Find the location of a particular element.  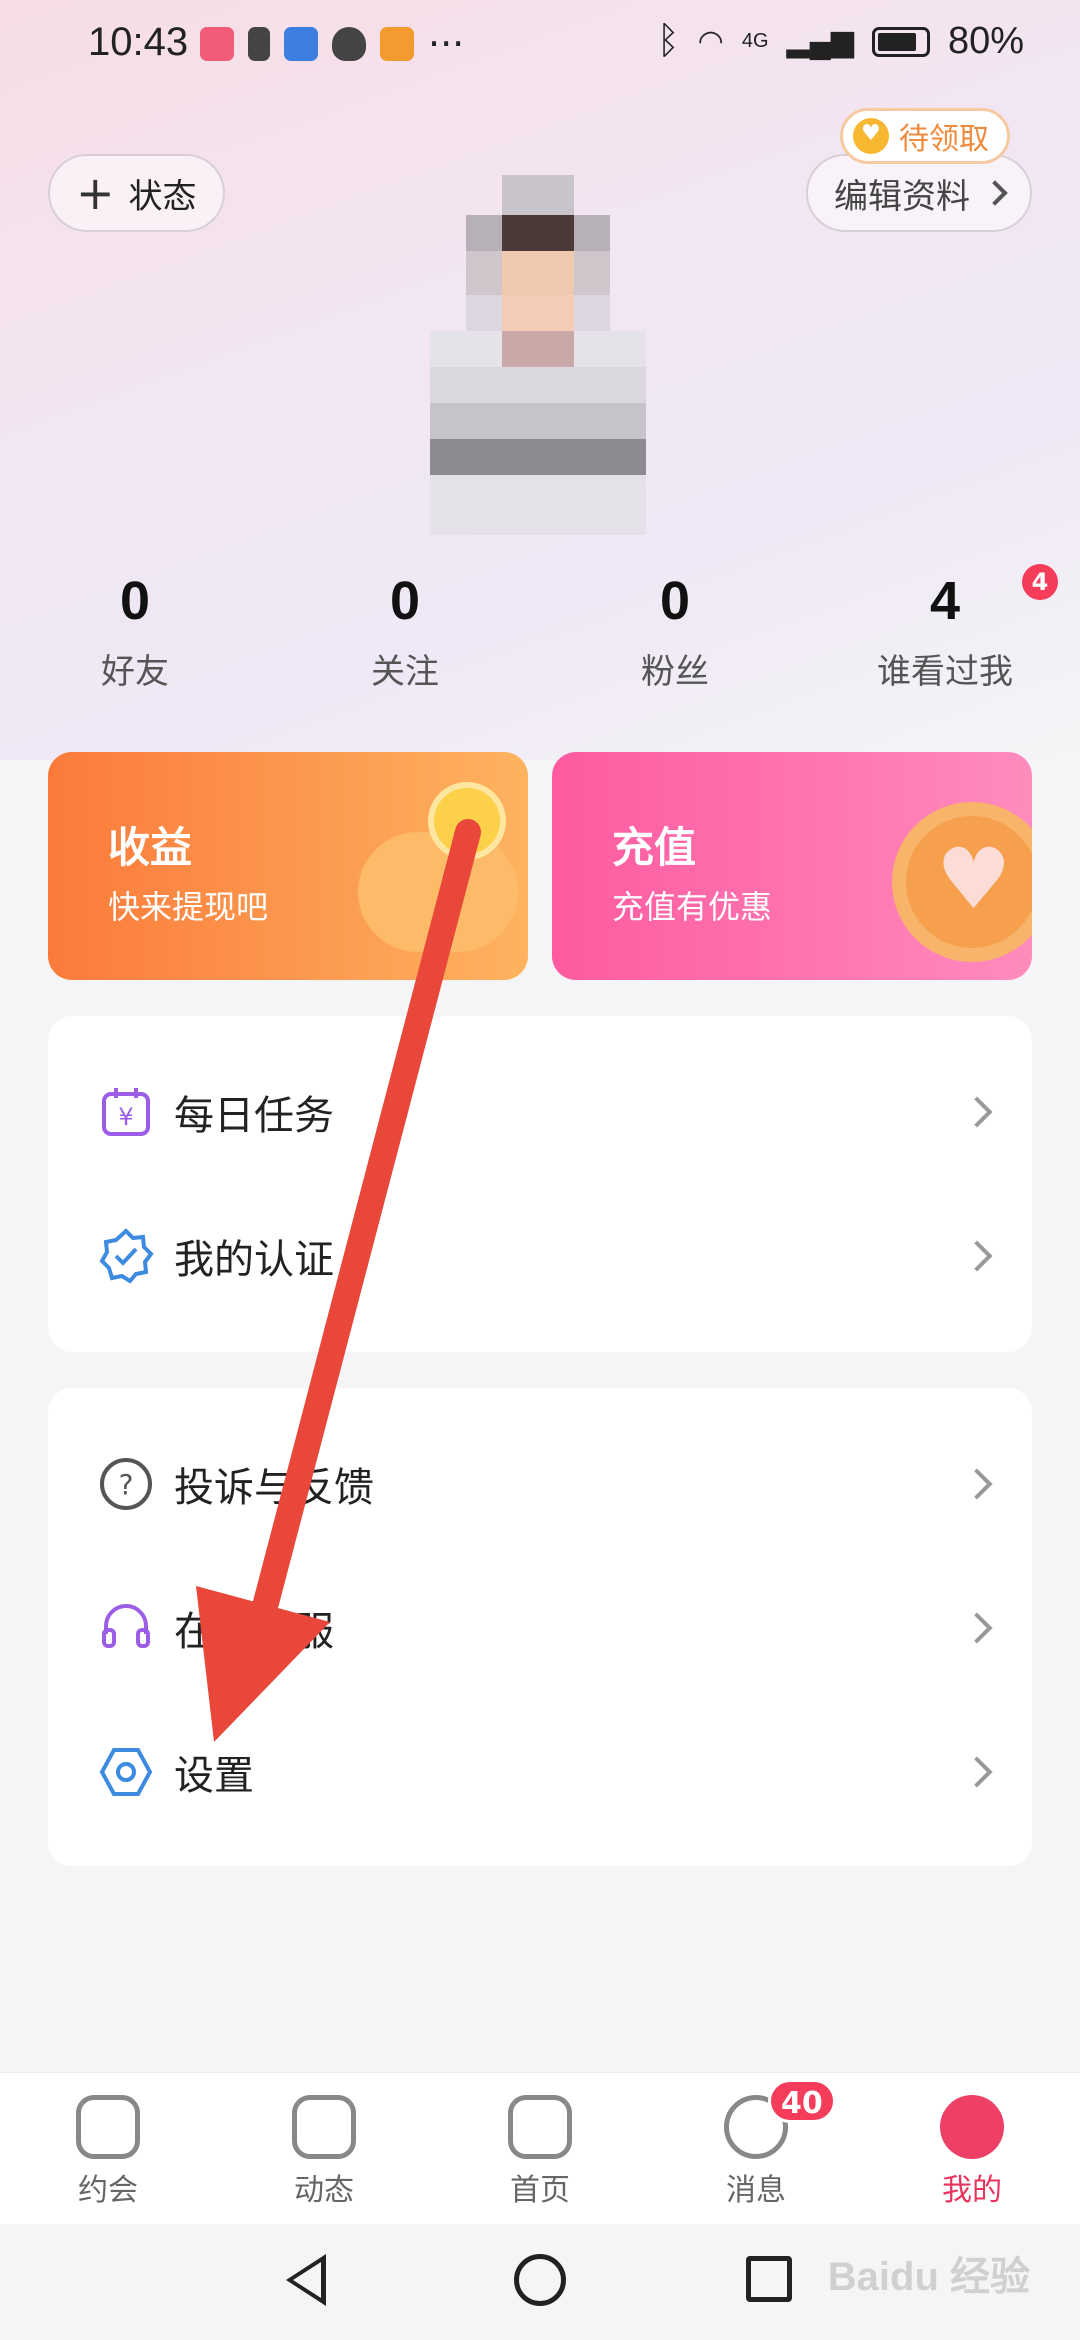

tab-me: 我的 is located at coordinates (972, 2148).